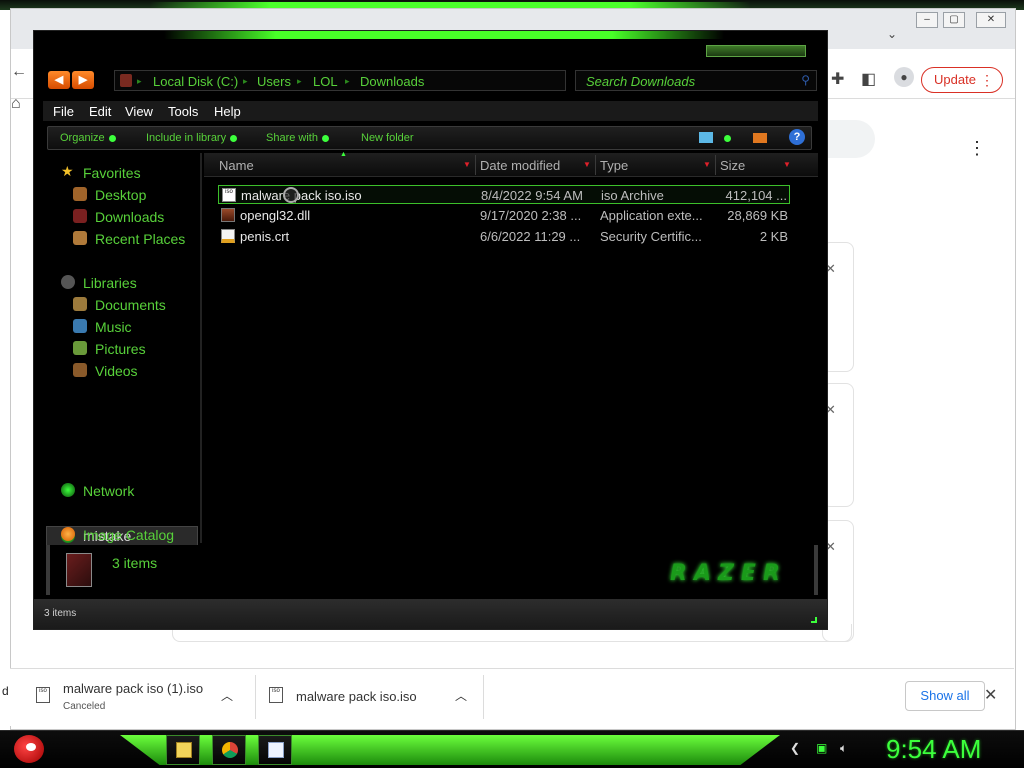  What do you see at coordinates (80, 238) in the screenshot?
I see `recent-places-icon` at bounding box center [80, 238].